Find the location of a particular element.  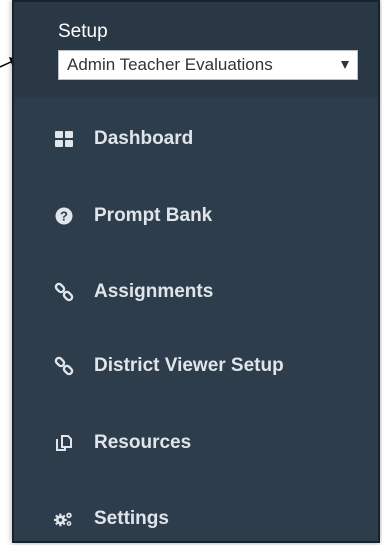

sidebar-item-prompt-bank: ? Prompt Bank is located at coordinates (196, 216).